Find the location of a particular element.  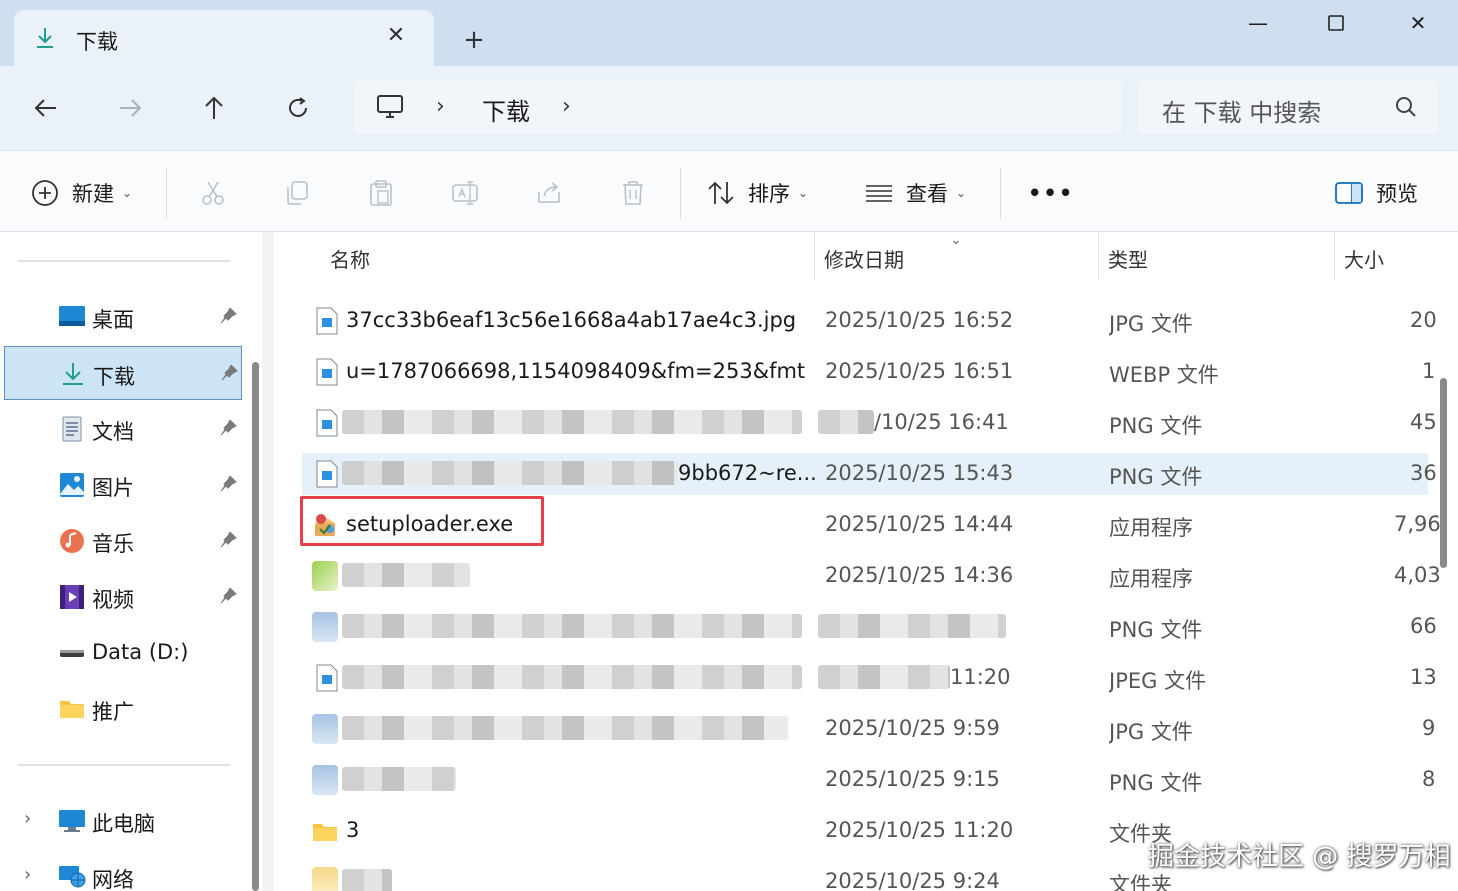

music-icon is located at coordinates (72, 541).